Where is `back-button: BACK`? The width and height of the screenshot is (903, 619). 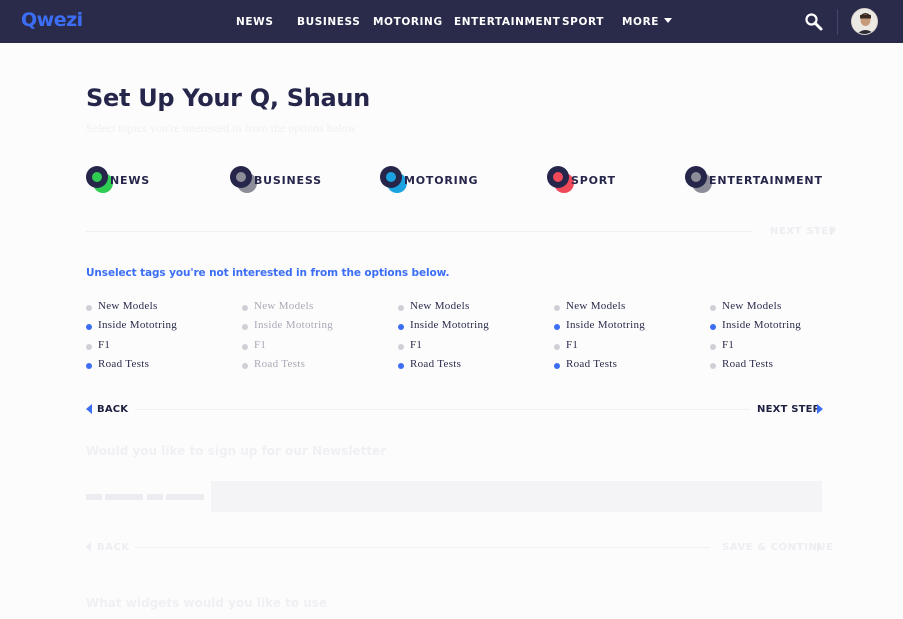
back-button: BACK is located at coordinates (111, 410).